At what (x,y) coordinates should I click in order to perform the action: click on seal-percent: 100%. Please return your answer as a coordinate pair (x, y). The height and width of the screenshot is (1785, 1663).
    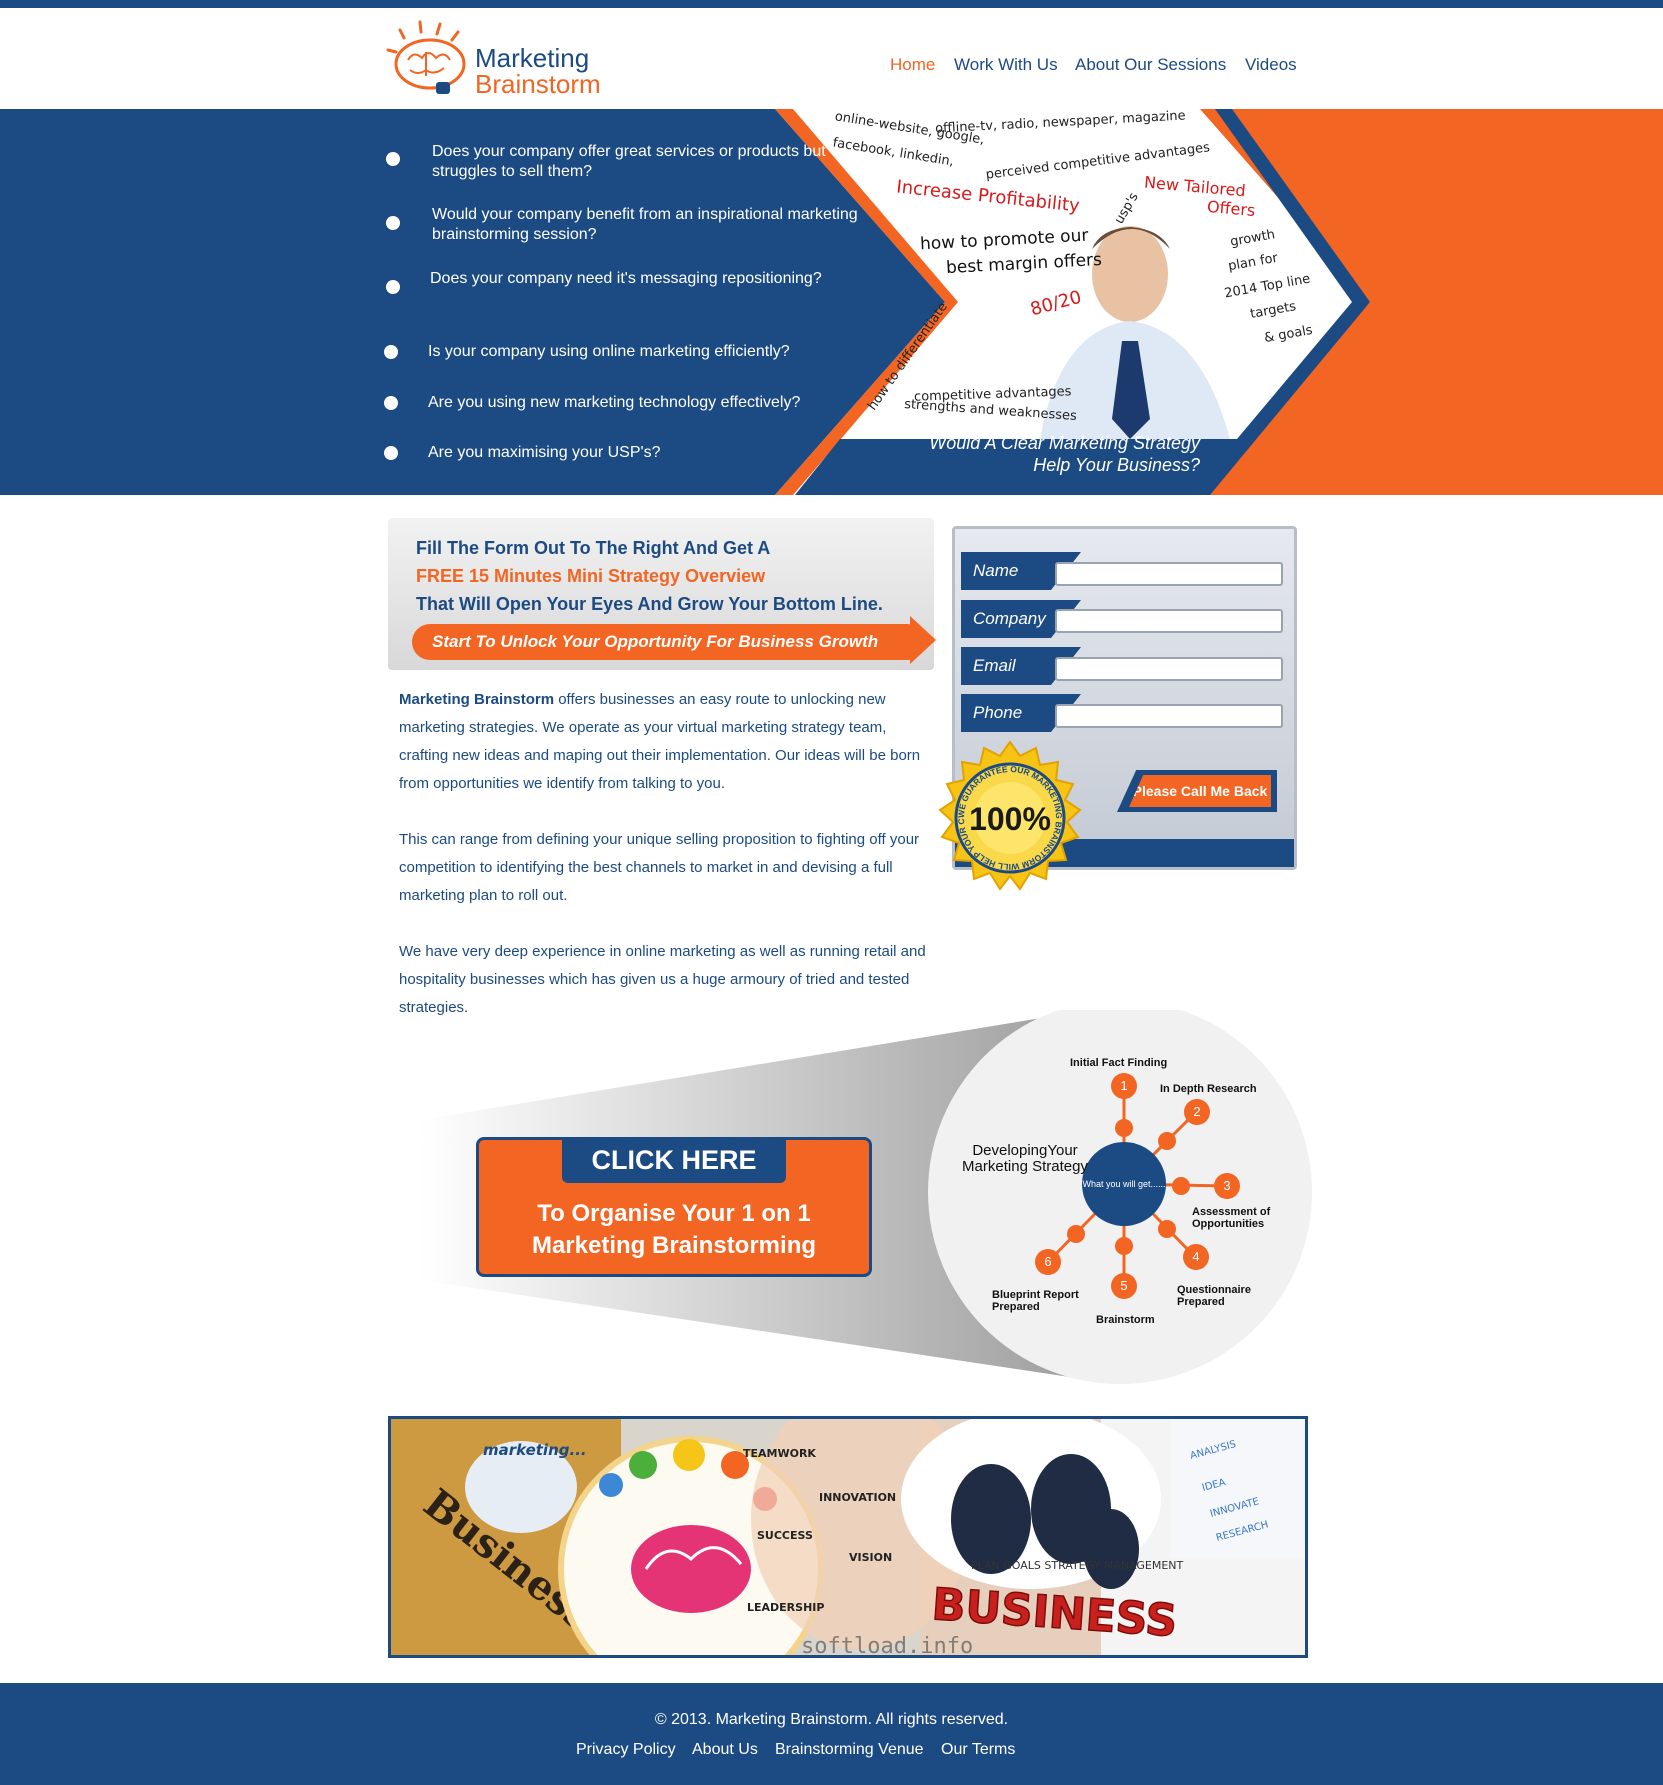
    Looking at the image, I should click on (1010, 819).